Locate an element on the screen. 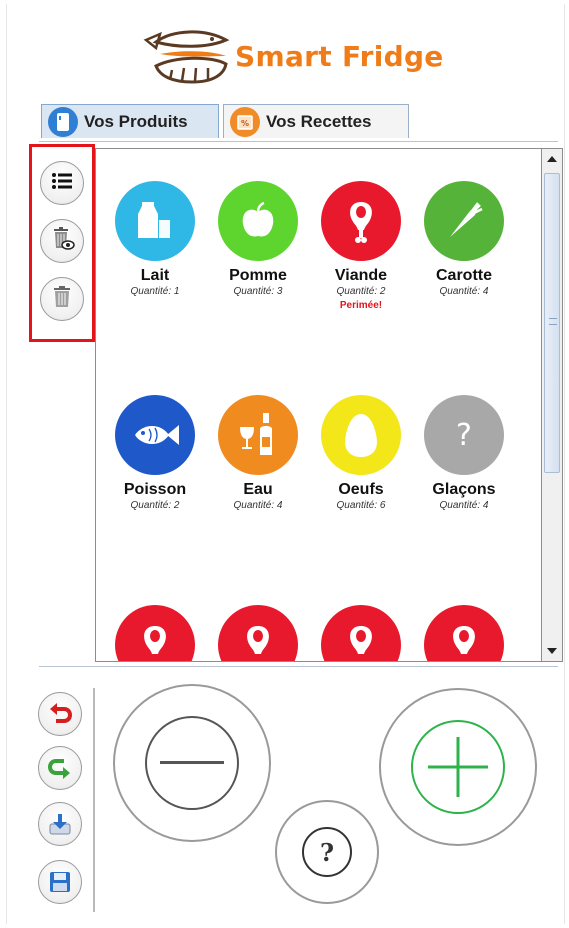 The image size is (569, 928). save-button is located at coordinates (60, 882).